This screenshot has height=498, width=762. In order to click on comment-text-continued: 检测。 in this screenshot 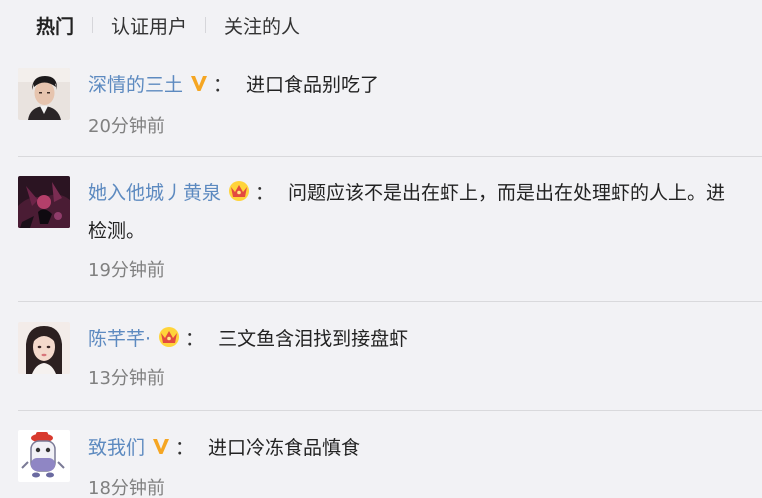, I will do `click(117, 231)`.